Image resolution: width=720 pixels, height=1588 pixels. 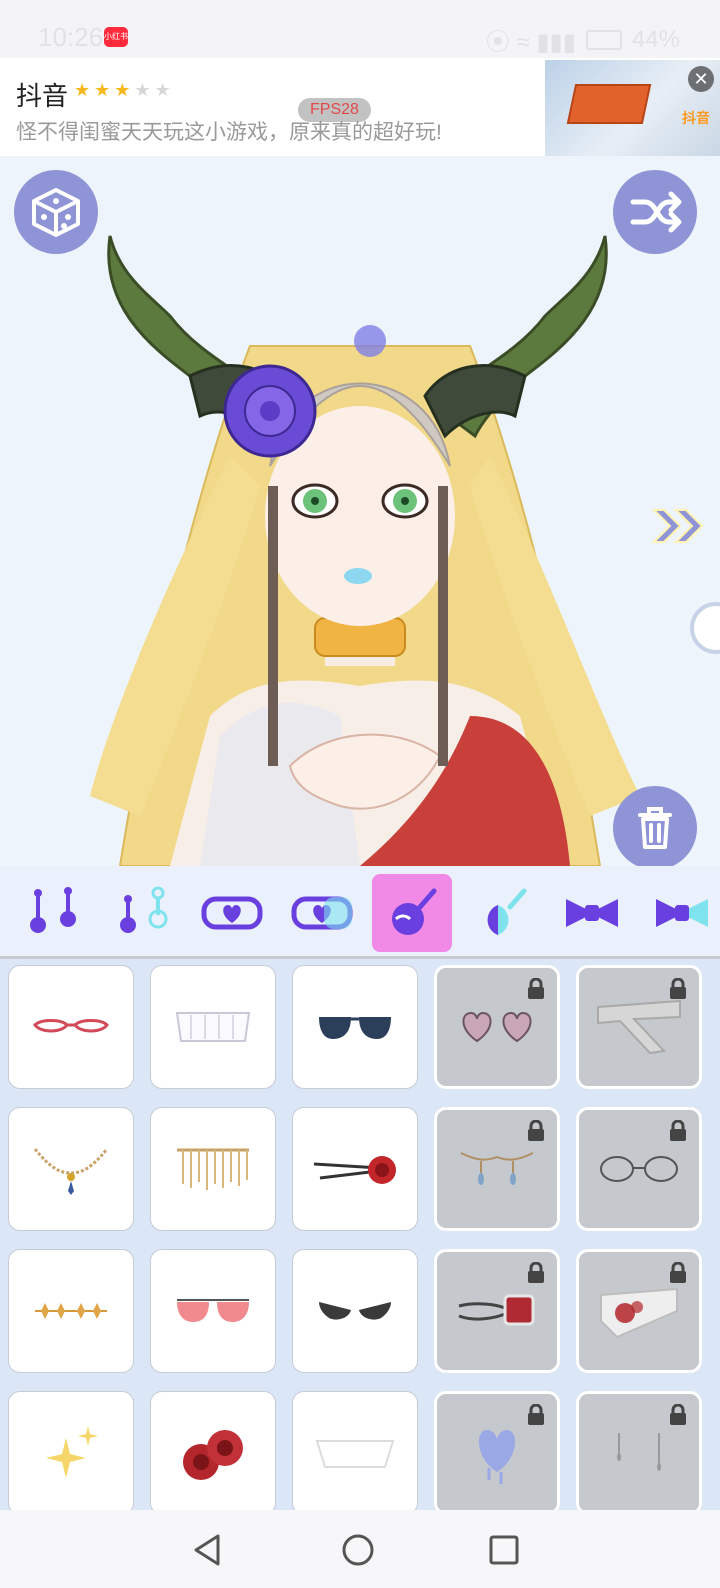 What do you see at coordinates (334, 110) in the screenshot?
I see `fps-counter: FPS28` at bounding box center [334, 110].